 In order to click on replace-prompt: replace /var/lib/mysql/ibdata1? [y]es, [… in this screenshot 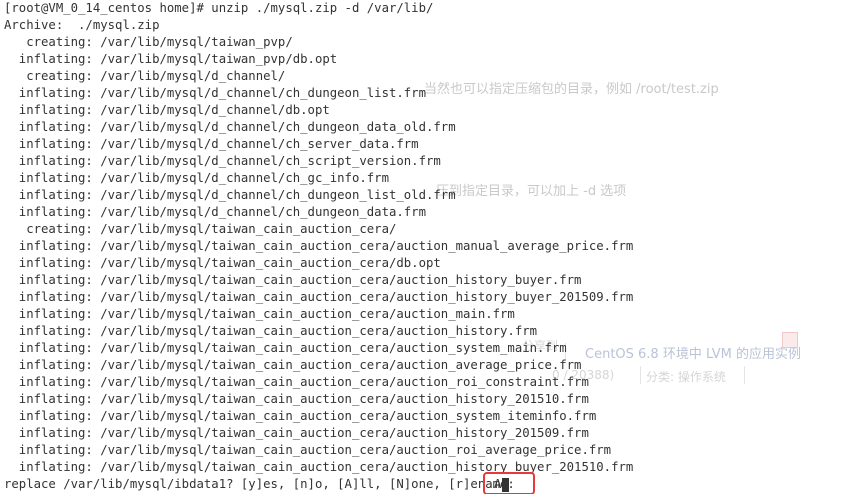, I will do `click(259, 484)`.